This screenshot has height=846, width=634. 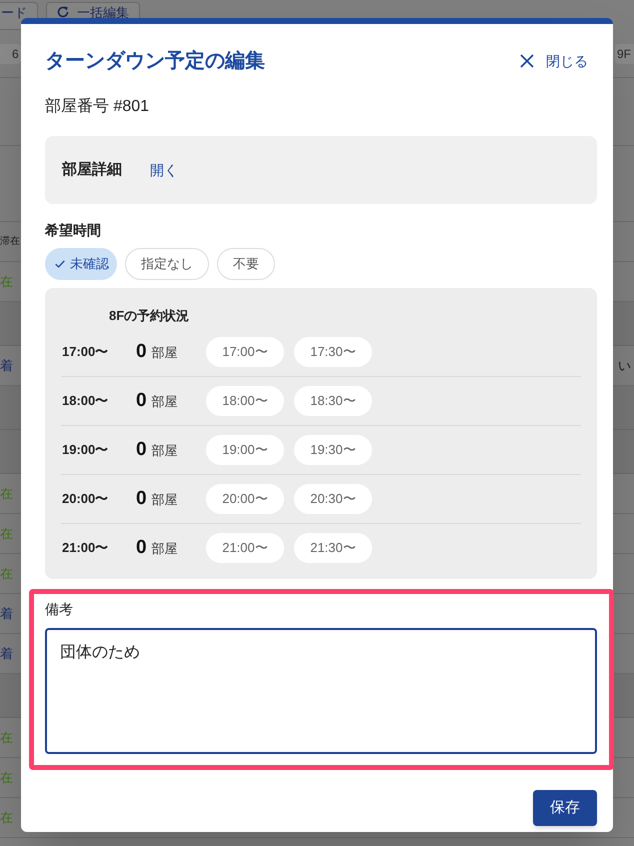 I want to click on time-slot-button: 18:30〜, so click(x=333, y=401).